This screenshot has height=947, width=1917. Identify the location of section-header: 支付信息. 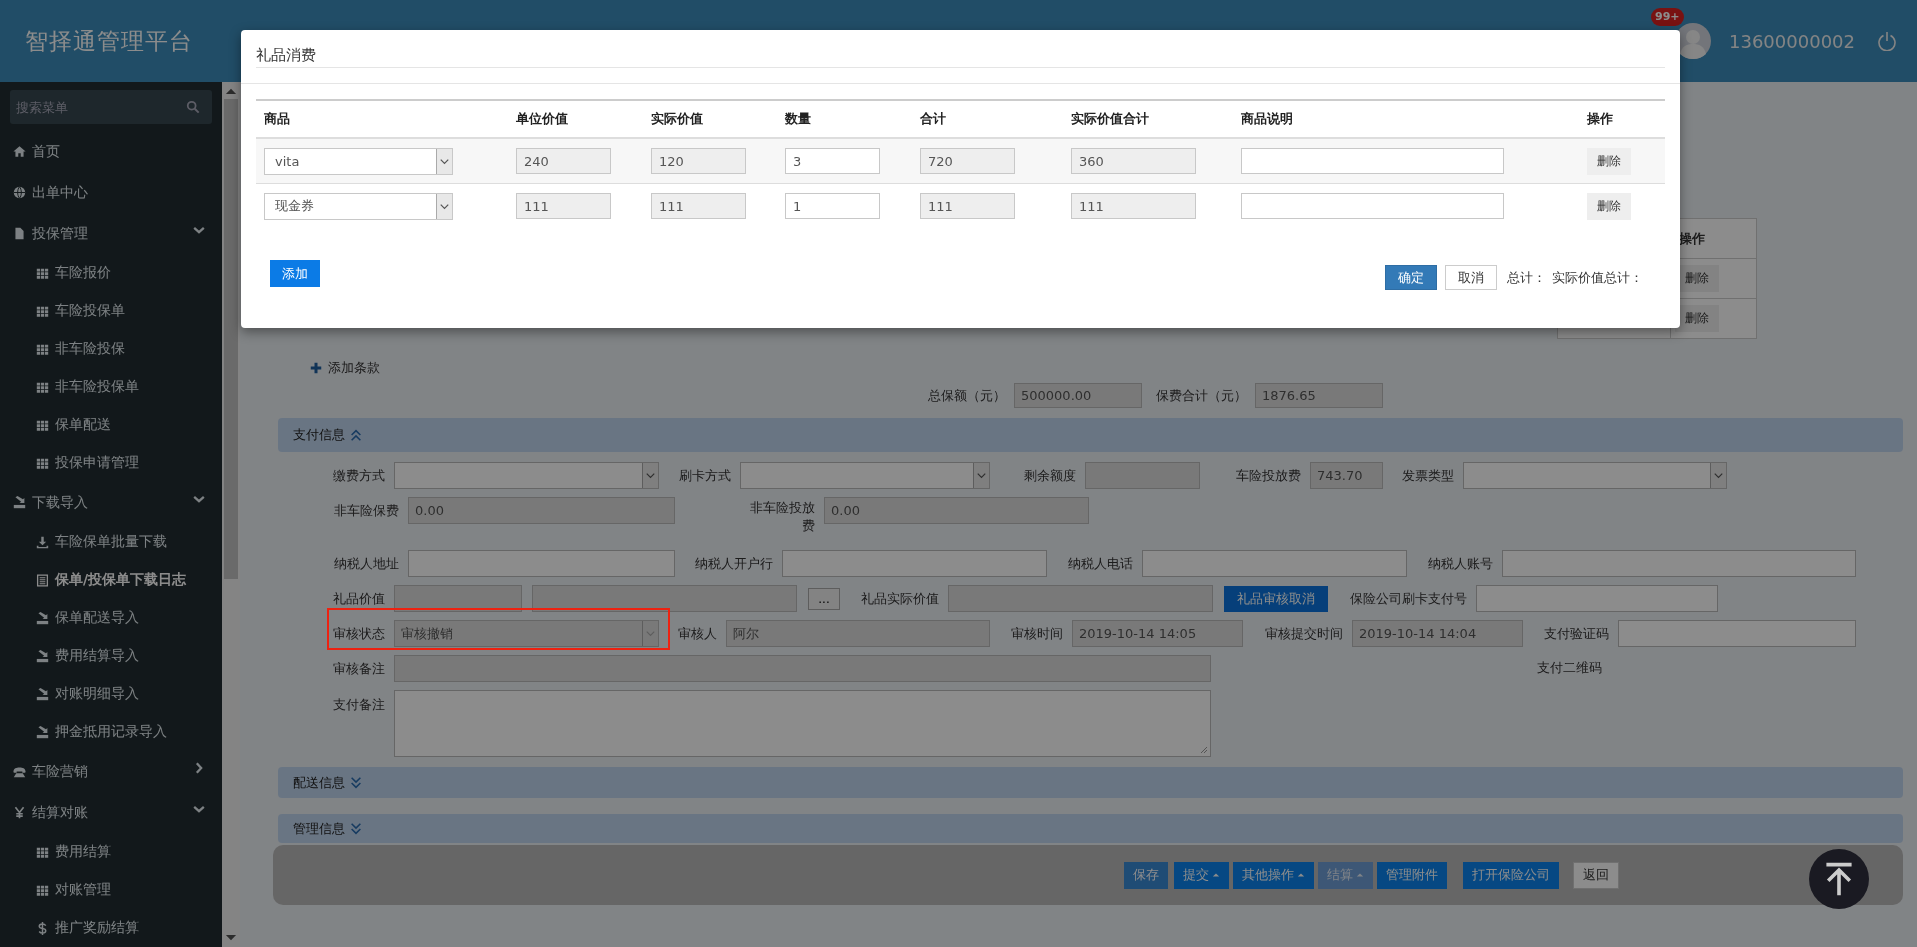
(1090, 435).